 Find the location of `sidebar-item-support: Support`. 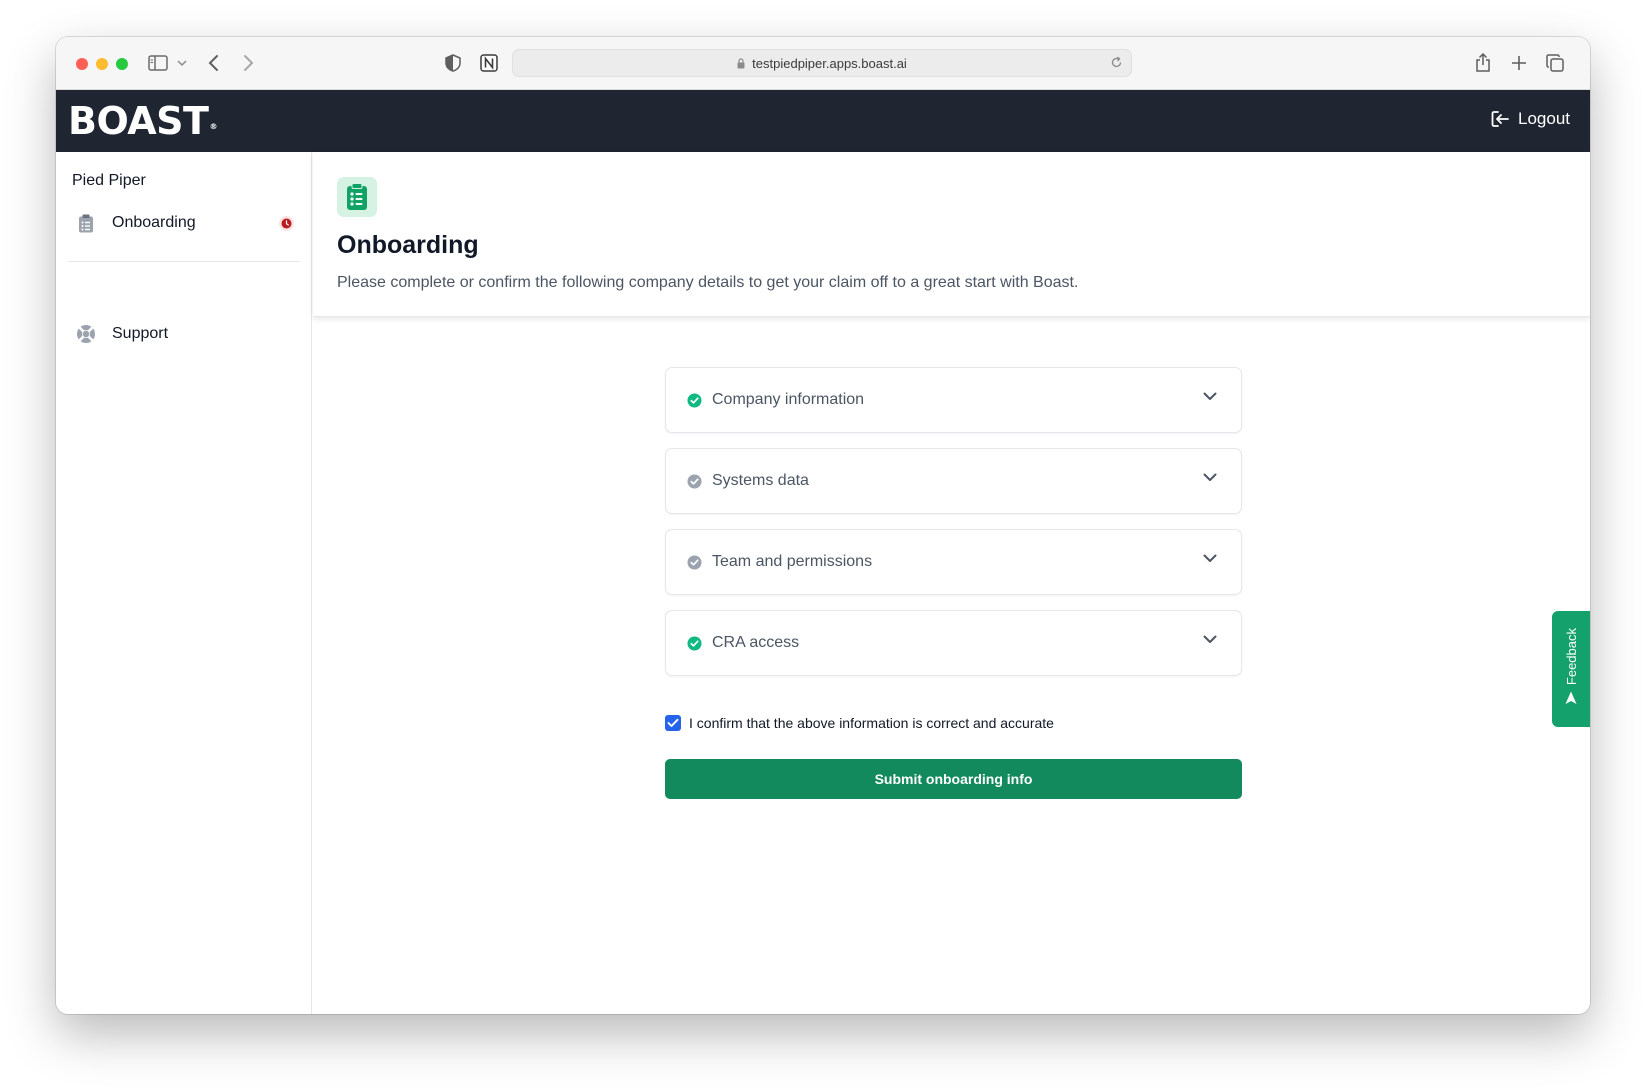

sidebar-item-support: Support is located at coordinates (184, 334).